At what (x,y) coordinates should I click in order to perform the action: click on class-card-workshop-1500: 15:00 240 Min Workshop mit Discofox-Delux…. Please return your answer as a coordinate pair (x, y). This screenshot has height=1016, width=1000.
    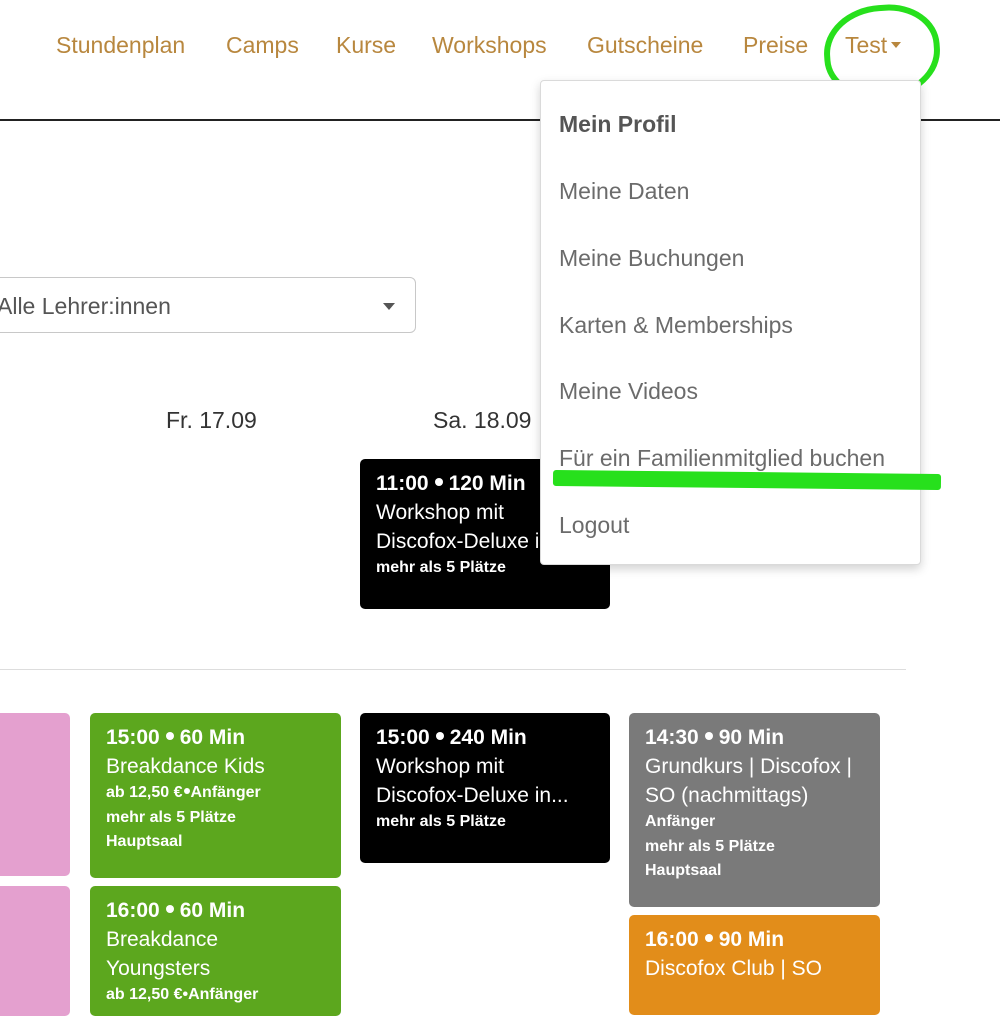
    Looking at the image, I should click on (485, 788).